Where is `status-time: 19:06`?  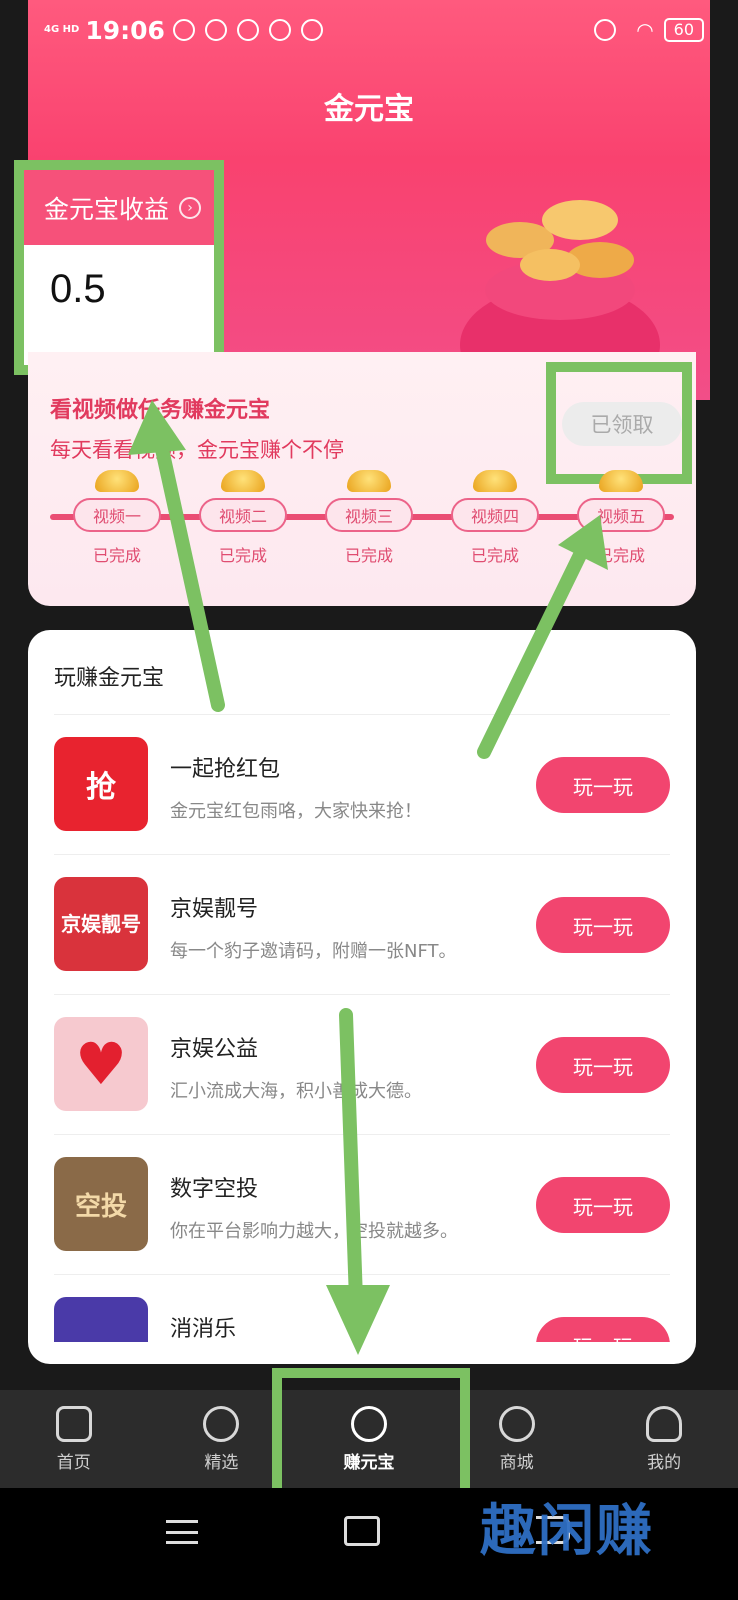
status-time: 19:06 is located at coordinates (125, 30).